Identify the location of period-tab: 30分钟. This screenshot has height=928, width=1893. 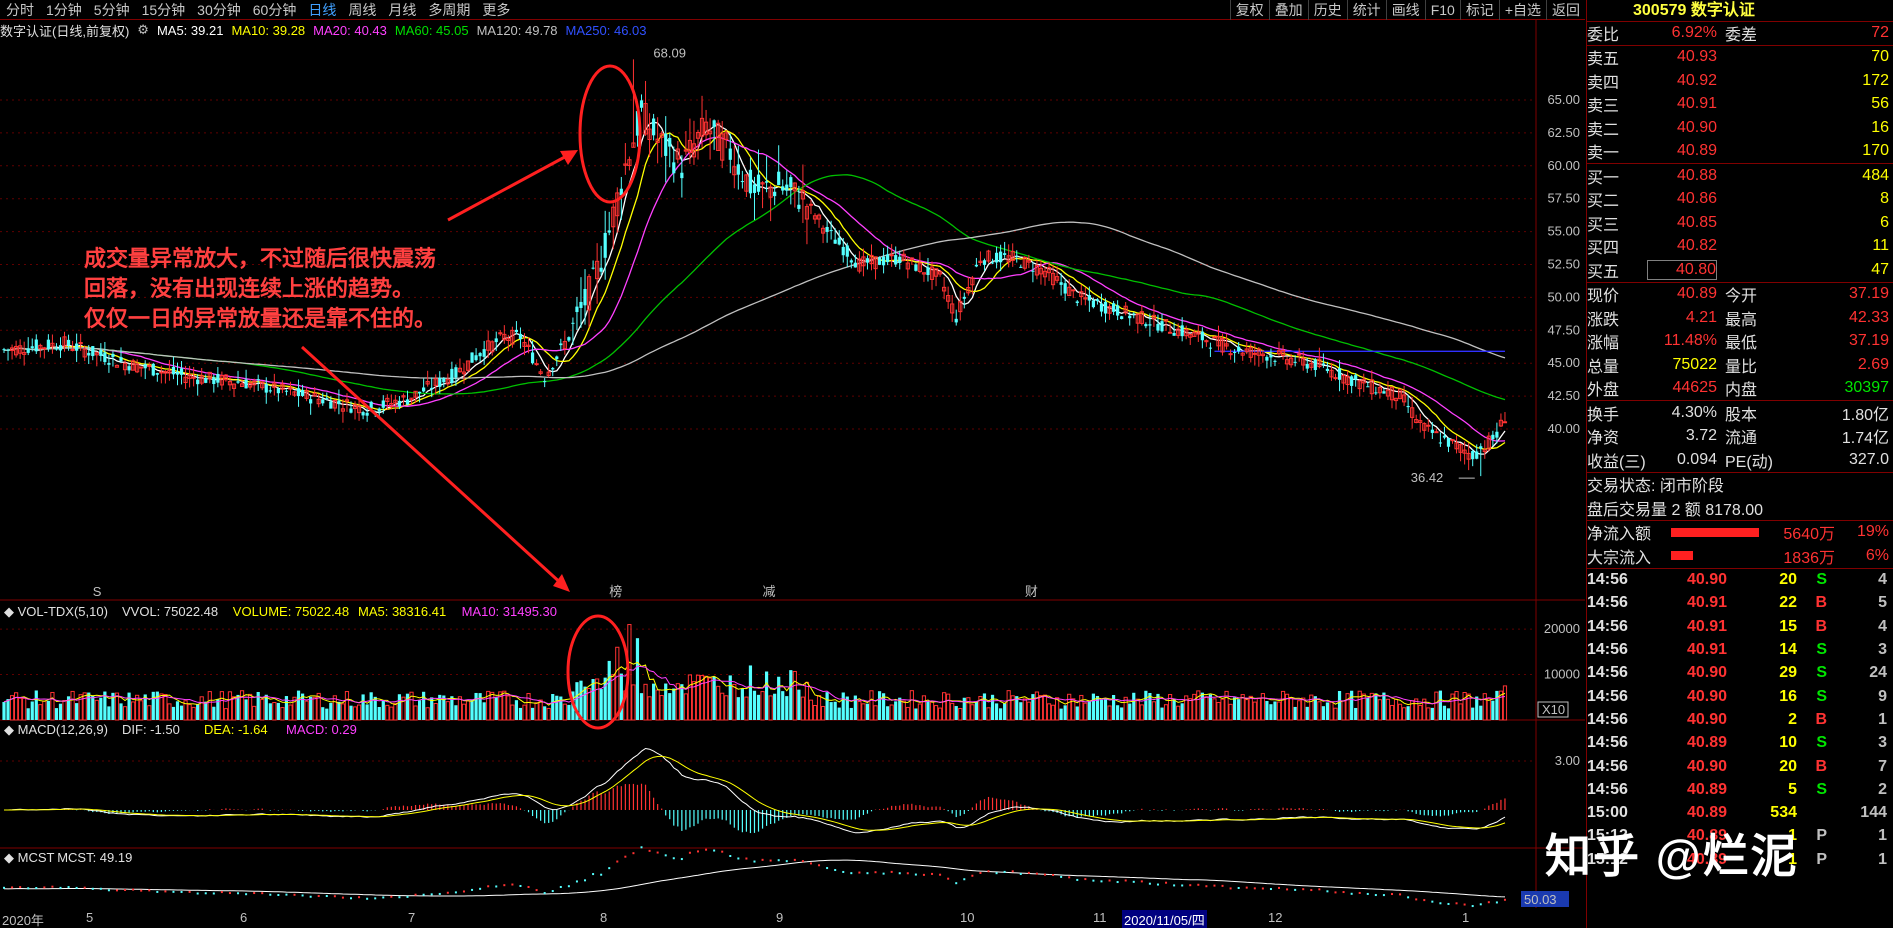
(219, 10).